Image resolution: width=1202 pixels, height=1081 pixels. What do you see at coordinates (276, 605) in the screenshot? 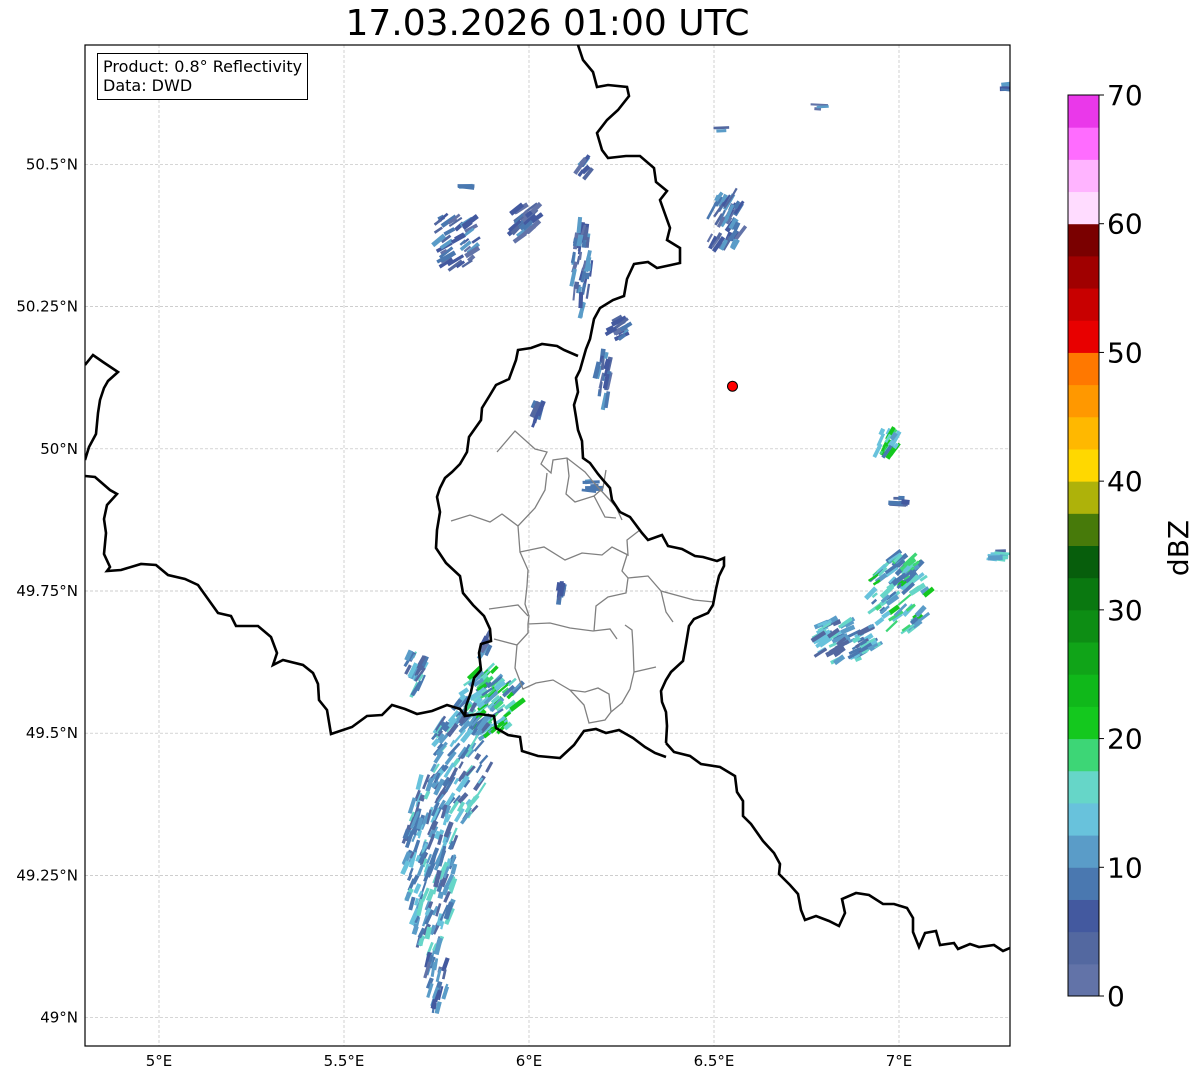
I see `border-france-belgium` at bounding box center [276, 605].